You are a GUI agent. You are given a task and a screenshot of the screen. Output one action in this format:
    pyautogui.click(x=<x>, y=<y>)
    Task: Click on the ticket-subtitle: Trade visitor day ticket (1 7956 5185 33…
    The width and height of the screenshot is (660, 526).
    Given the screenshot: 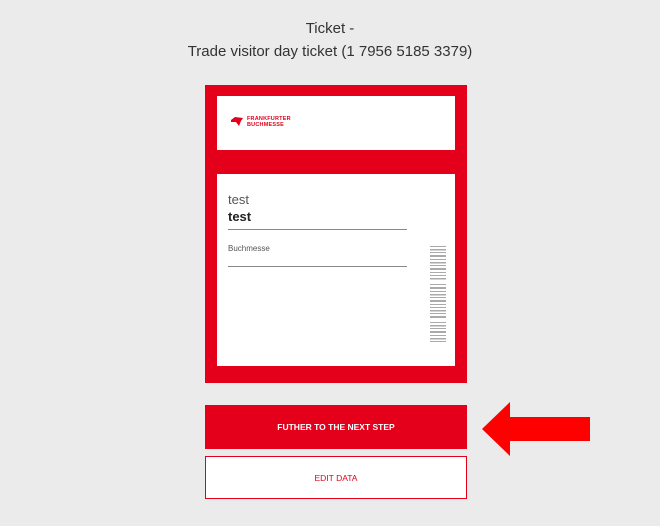 What is the action you would take?
    pyautogui.click(x=330, y=51)
    